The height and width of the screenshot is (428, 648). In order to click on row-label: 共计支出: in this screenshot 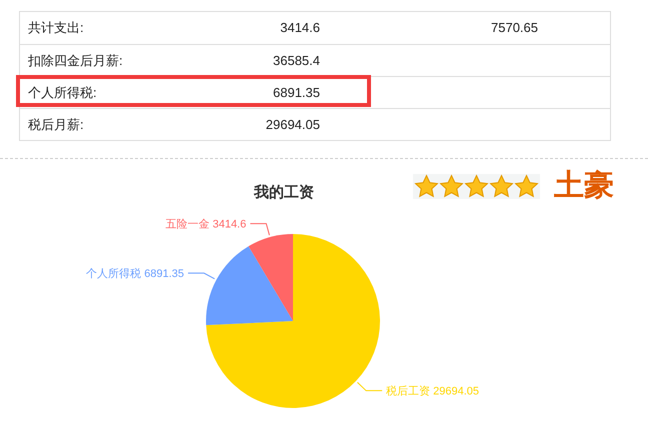, I will do `click(56, 28)`.